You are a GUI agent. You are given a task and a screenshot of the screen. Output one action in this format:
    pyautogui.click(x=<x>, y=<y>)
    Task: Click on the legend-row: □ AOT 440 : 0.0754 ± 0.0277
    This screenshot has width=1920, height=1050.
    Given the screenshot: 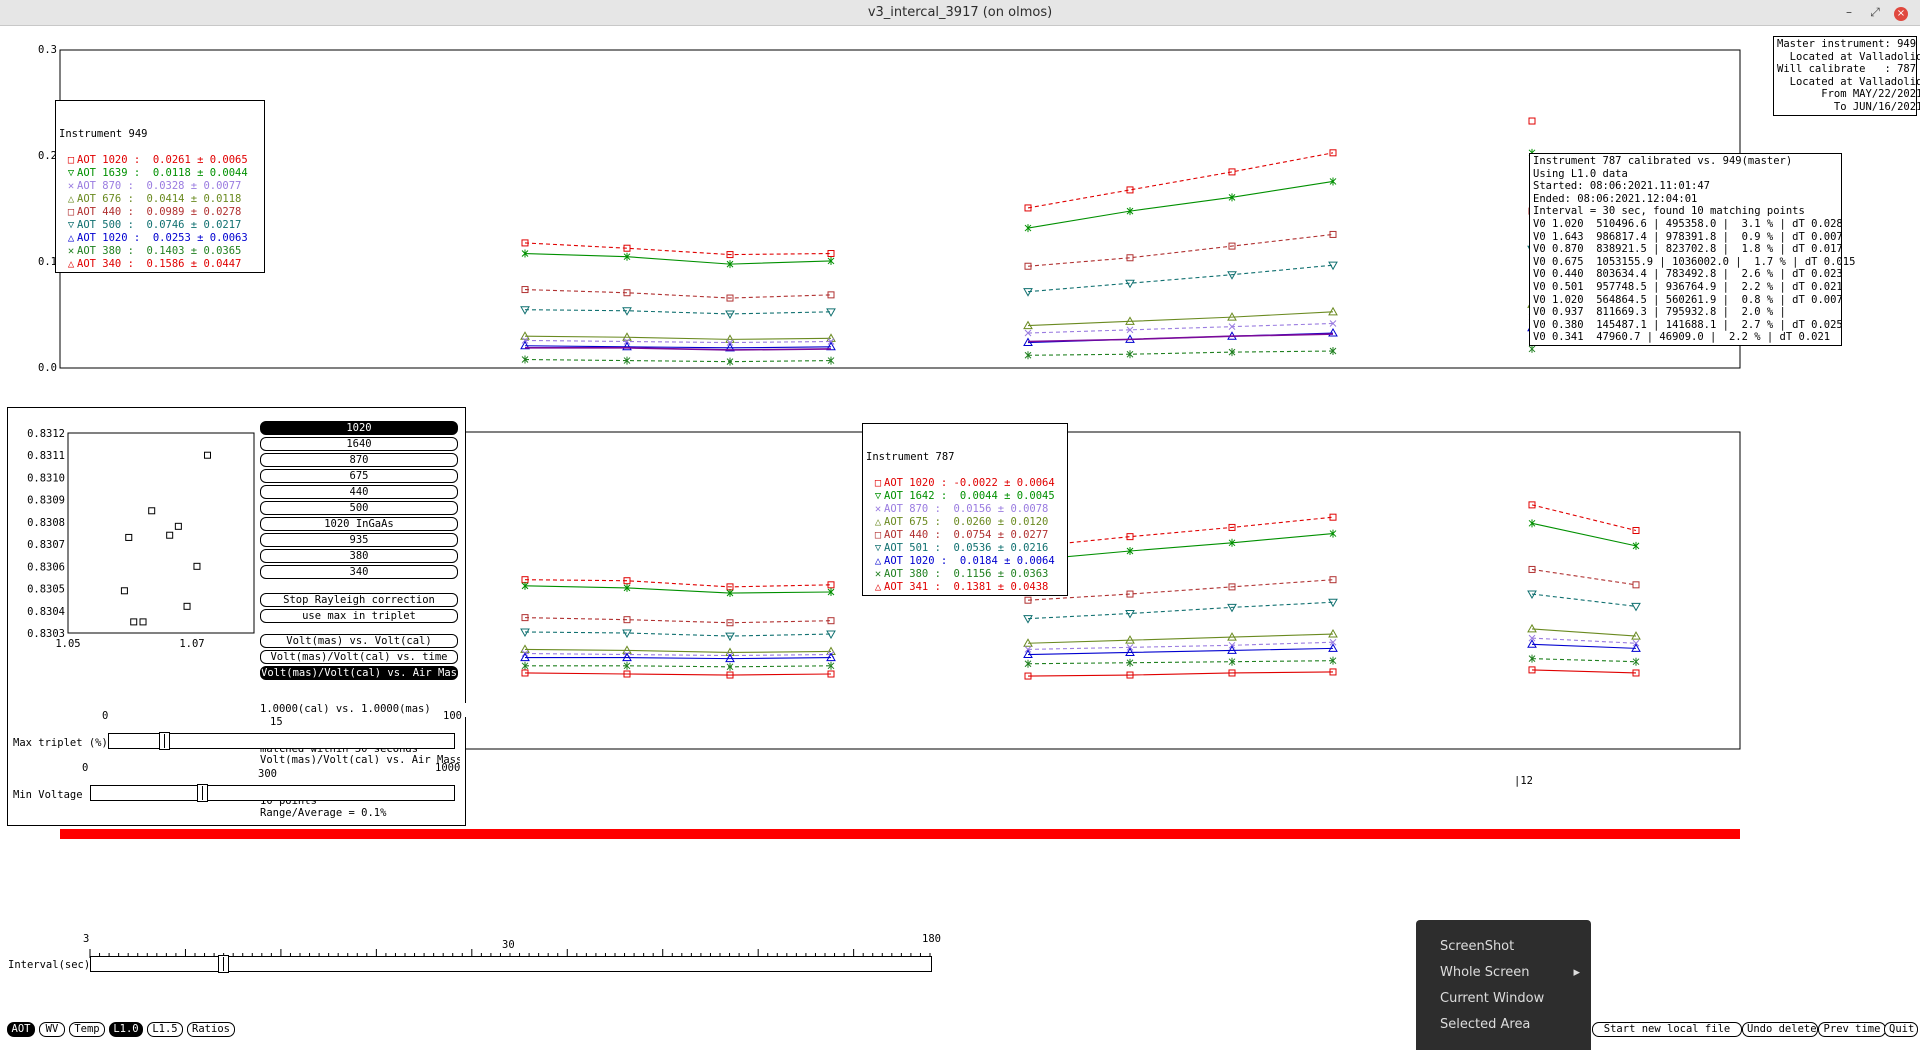 What is the action you would take?
    pyautogui.click(x=965, y=535)
    